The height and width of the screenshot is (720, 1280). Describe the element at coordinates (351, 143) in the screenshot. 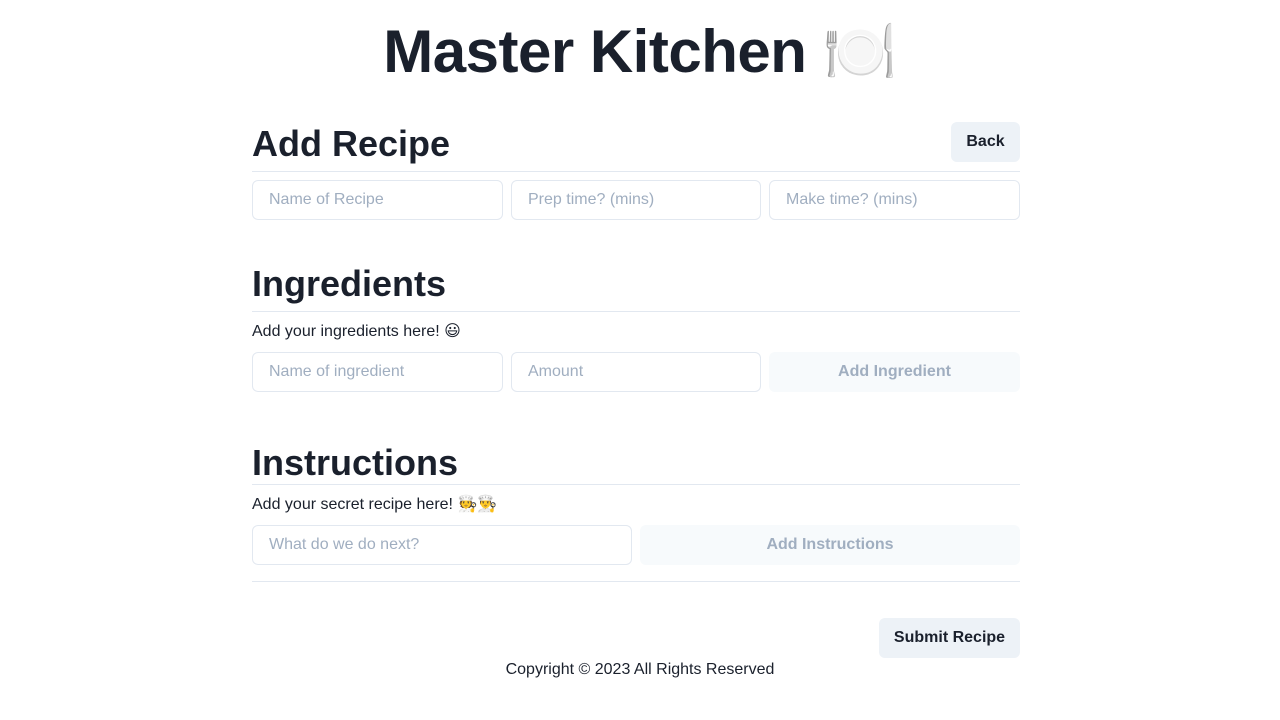

I see `add-recipe-heading: Add Recipe` at that location.